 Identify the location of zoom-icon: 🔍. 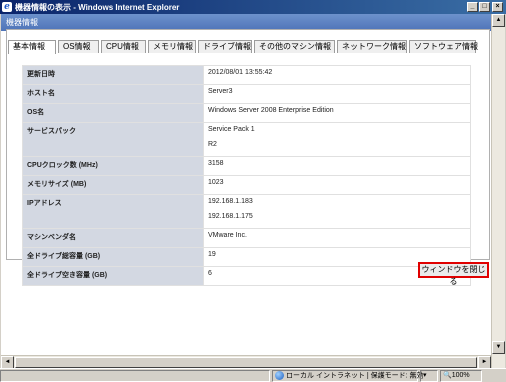
(447, 375).